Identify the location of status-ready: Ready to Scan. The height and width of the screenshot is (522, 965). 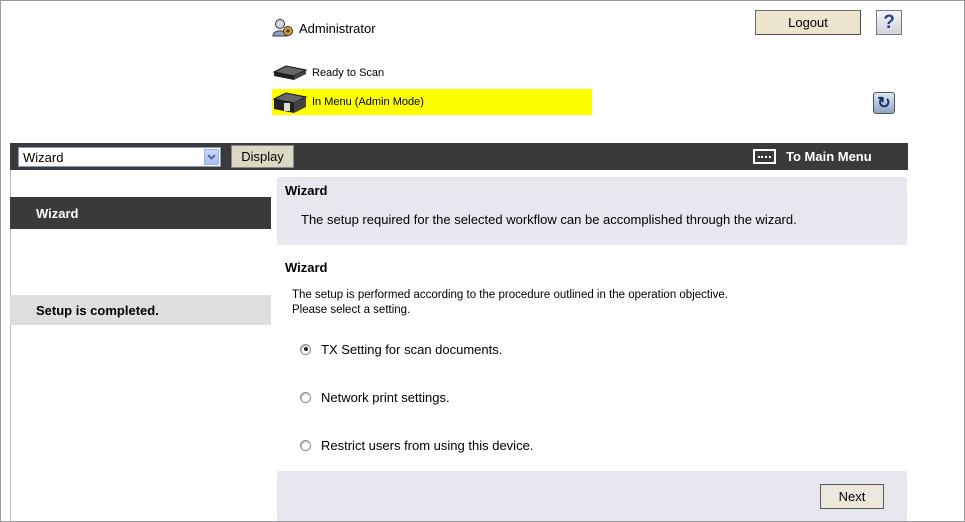
(328, 73).